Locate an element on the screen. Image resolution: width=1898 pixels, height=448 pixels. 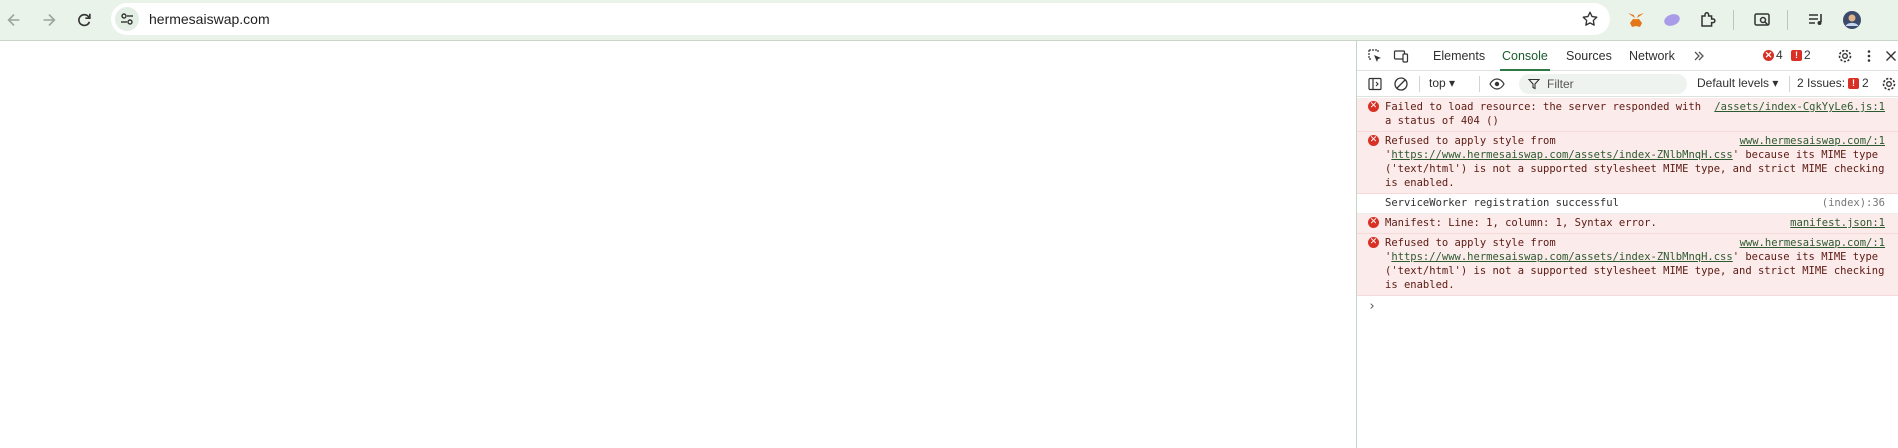
issues-badge-count: 2 is located at coordinates (1865, 83).